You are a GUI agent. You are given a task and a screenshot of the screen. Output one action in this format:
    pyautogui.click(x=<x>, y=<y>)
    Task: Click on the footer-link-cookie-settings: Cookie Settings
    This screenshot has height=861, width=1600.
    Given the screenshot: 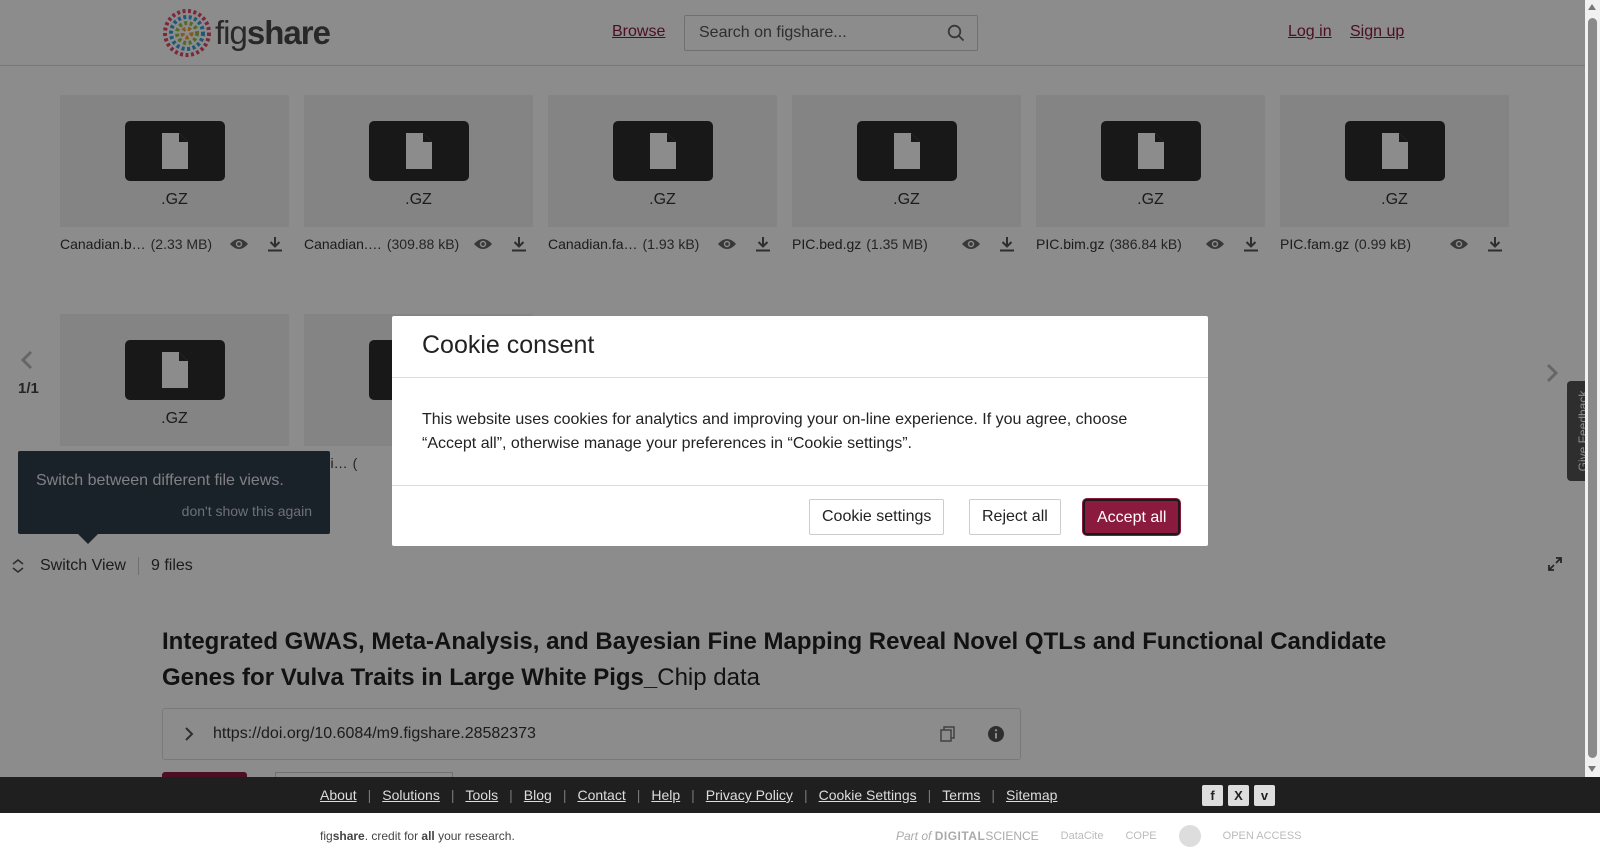 What is the action you would take?
    pyautogui.click(x=868, y=795)
    